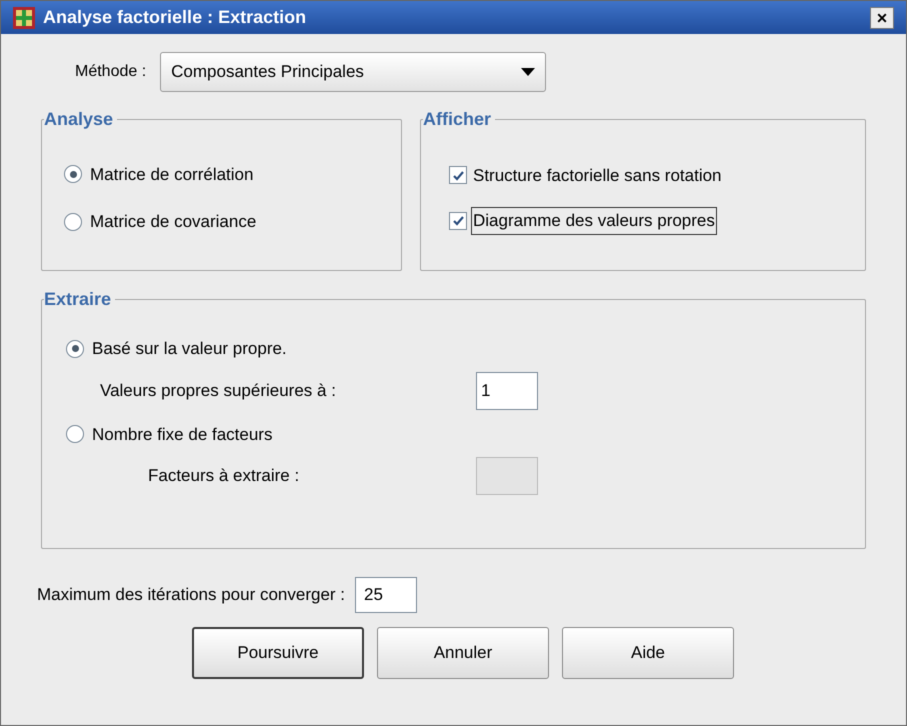 Image resolution: width=907 pixels, height=726 pixels. Describe the element at coordinates (173, 222) in the screenshot. I see `radio-label: Matrice de covariance` at that location.